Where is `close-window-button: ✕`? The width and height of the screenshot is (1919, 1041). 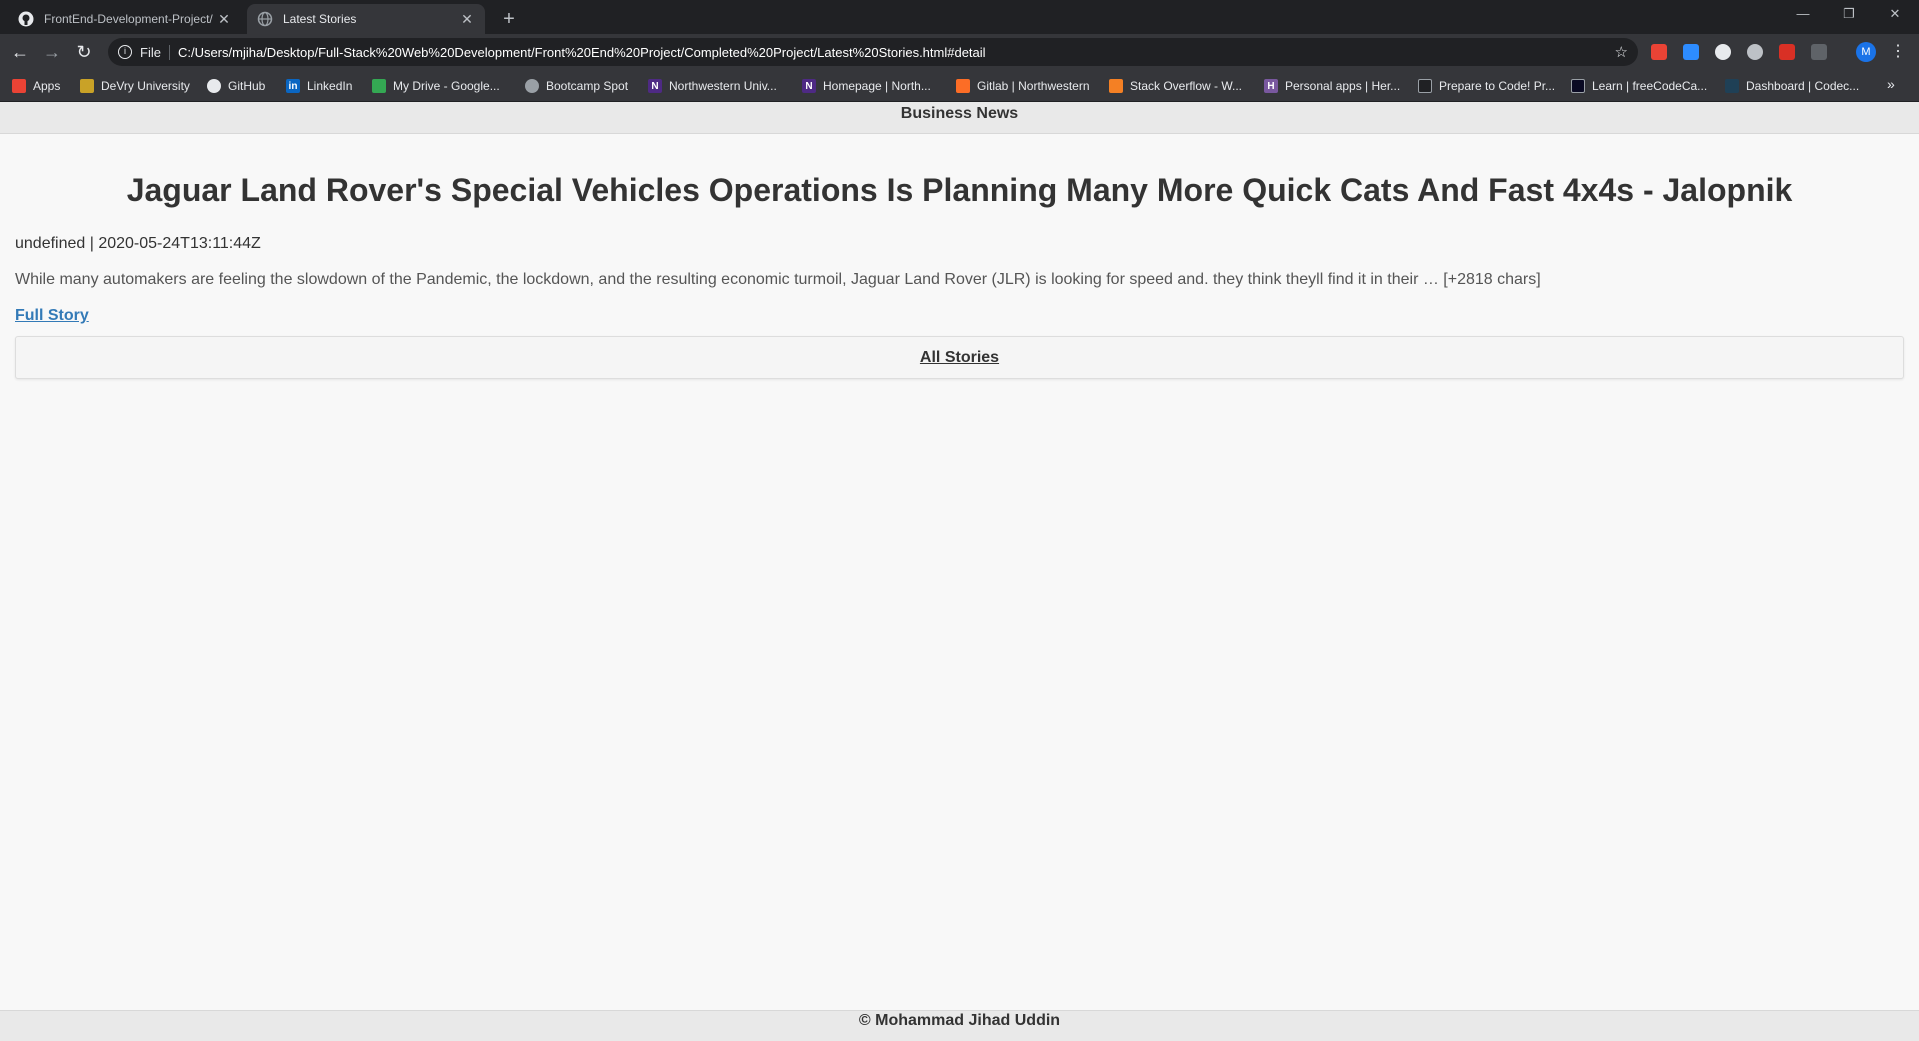 close-window-button: ✕ is located at coordinates (1895, 15).